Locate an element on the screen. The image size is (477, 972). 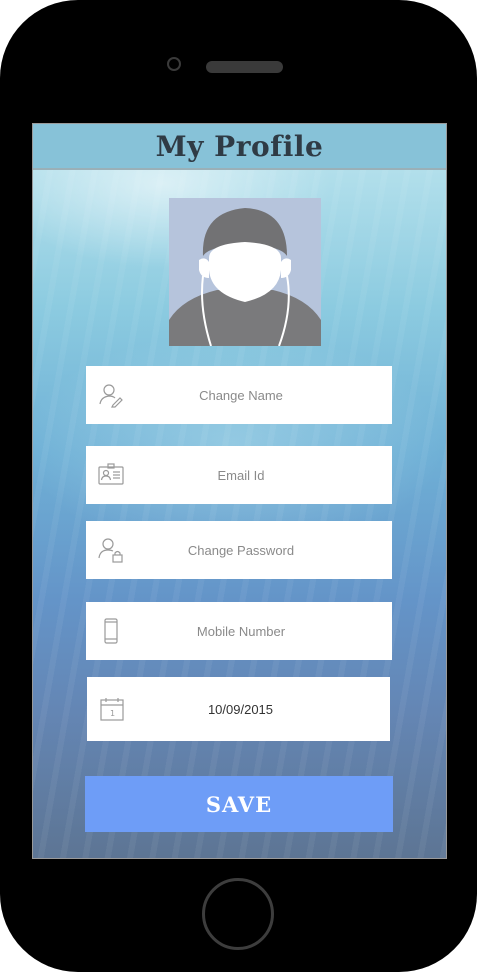
email-field: Email Id is located at coordinates (239, 475).